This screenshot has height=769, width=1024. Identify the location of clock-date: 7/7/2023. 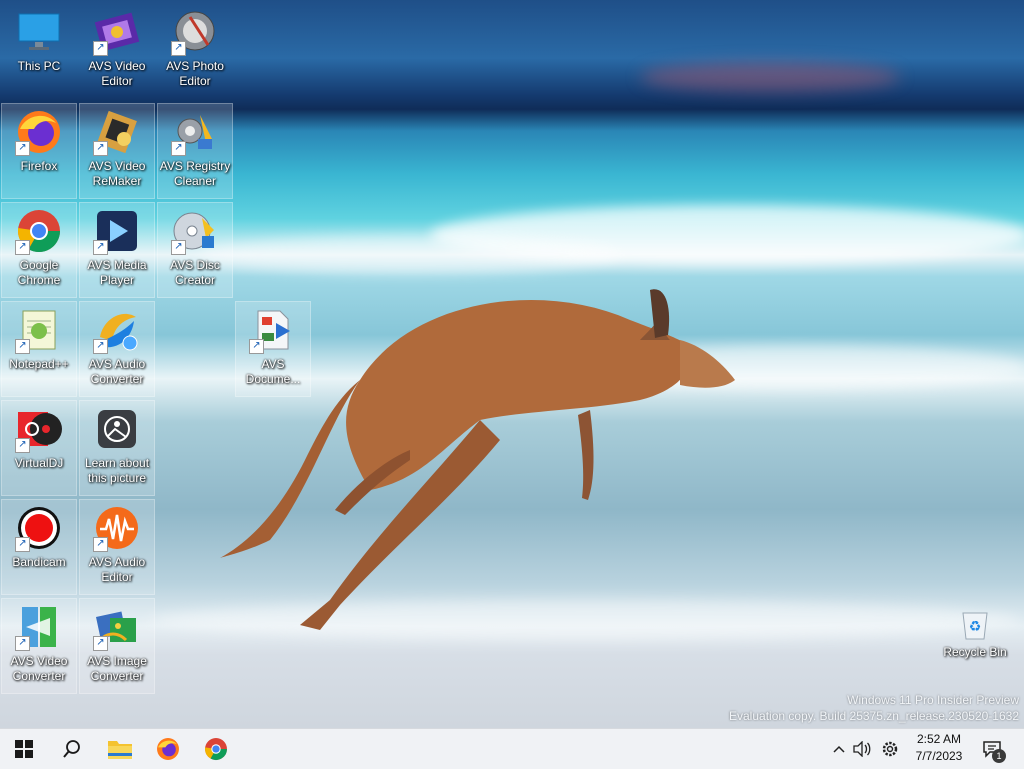
(939, 756).